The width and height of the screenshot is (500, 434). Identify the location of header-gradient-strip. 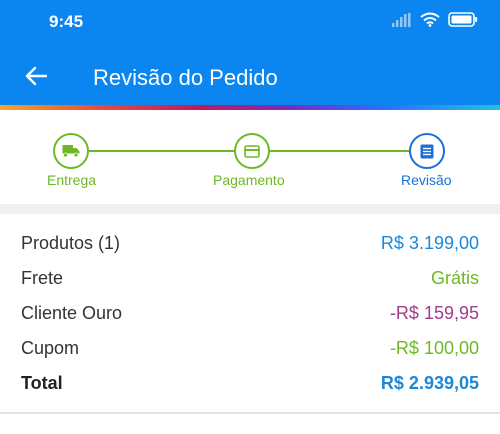
(250, 107).